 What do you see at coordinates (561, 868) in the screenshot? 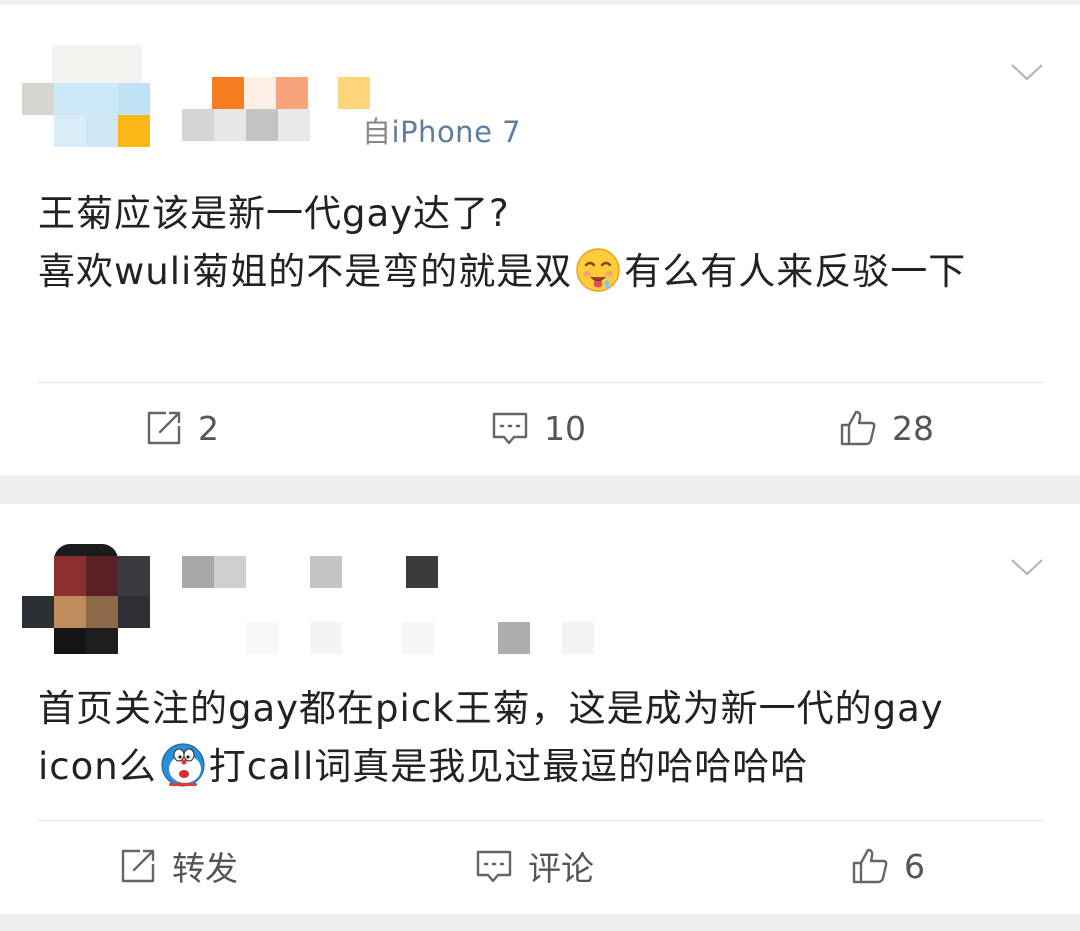
I see `comment-label: 评论` at bounding box center [561, 868].